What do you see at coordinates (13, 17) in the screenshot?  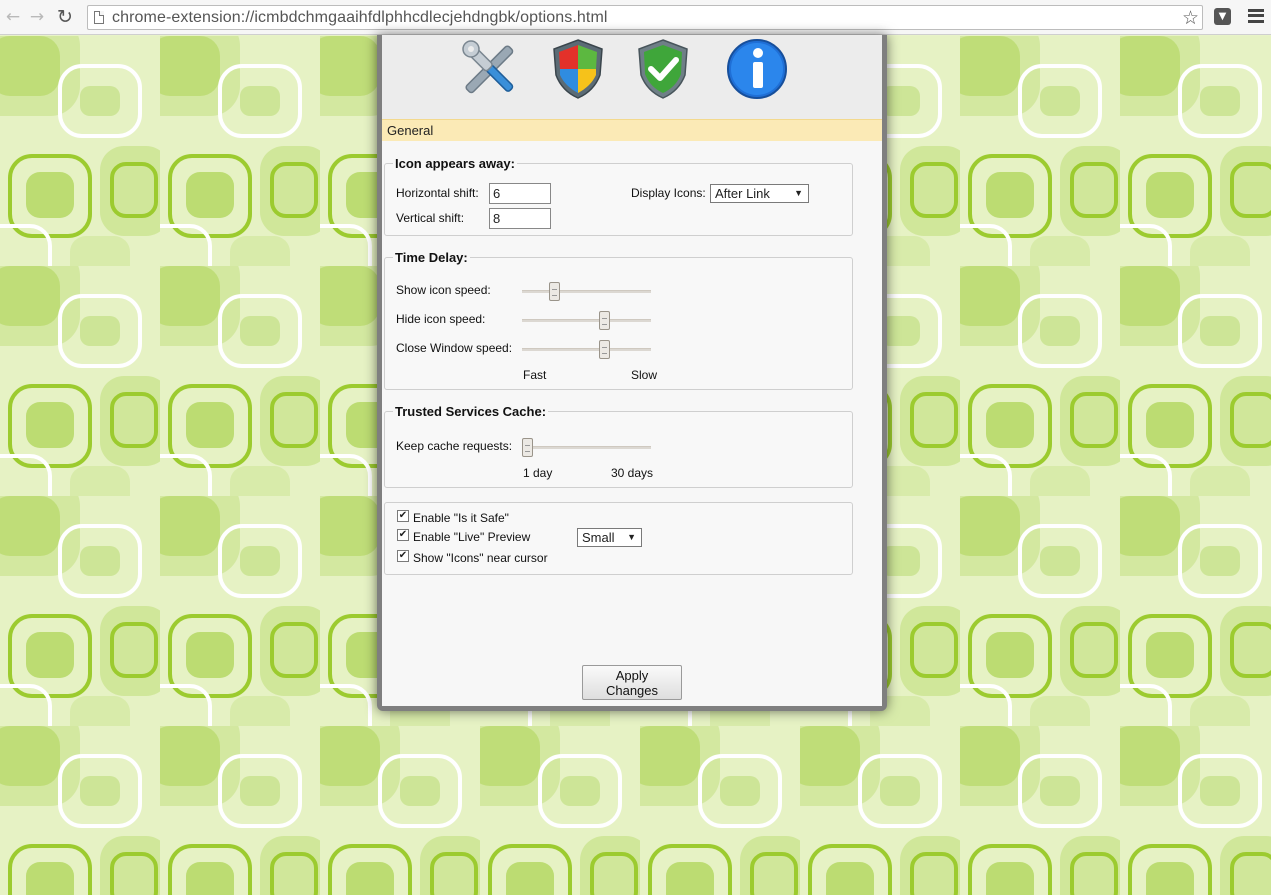 I see `back-arrow-icon: ←` at bounding box center [13, 17].